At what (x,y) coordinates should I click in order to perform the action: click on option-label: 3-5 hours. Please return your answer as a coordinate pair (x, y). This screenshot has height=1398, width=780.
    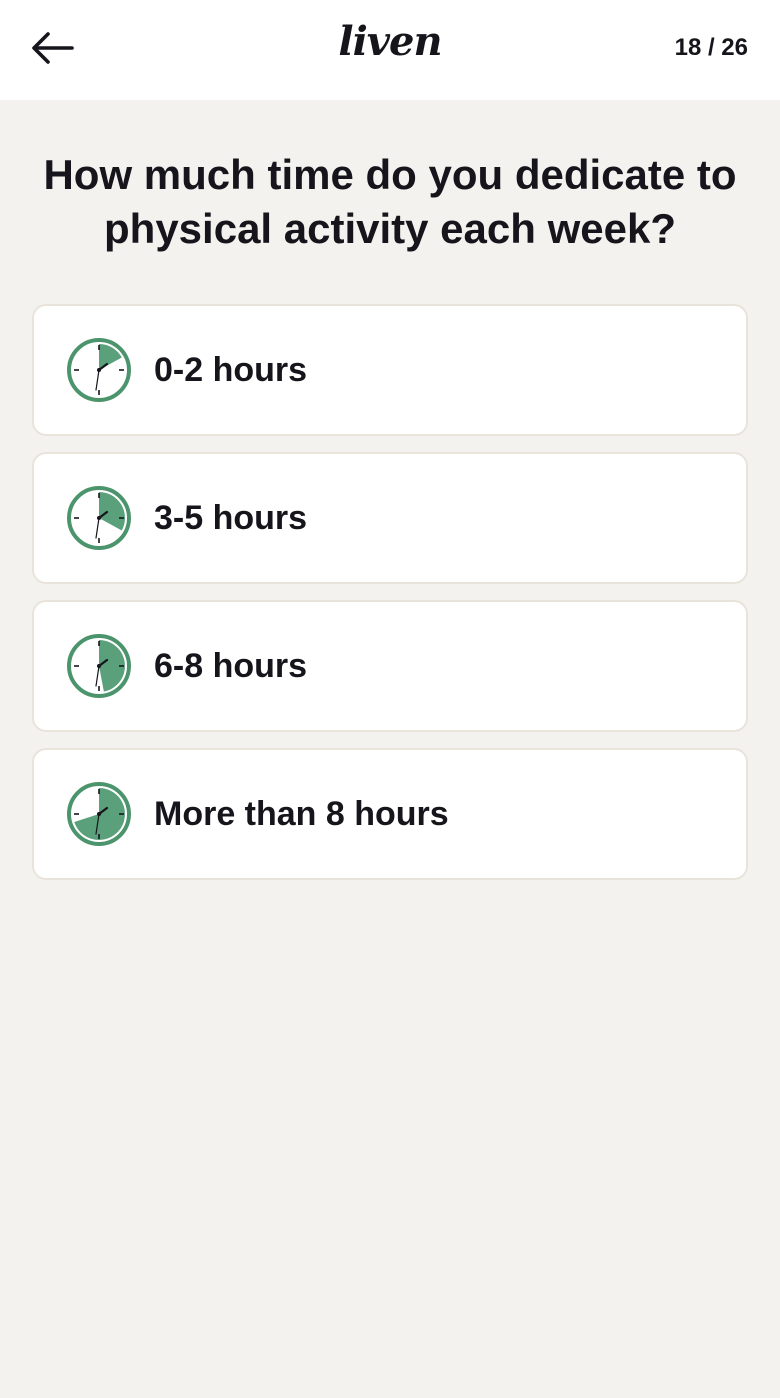
    Looking at the image, I should click on (231, 517).